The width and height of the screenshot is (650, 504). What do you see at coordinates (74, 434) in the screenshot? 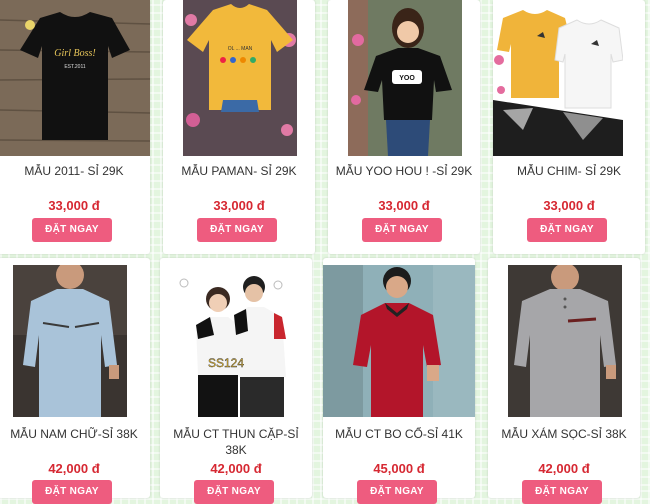
I see `product-name: MẪU NAM CHỮ-SỈ 38K` at bounding box center [74, 434].